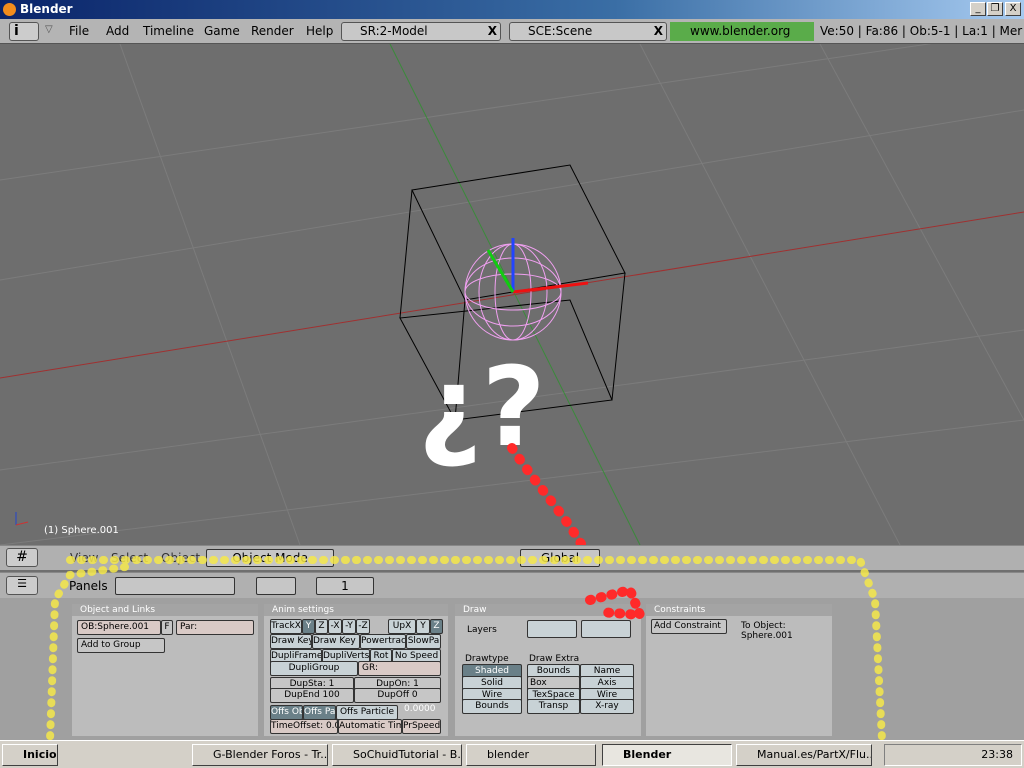  What do you see at coordinates (978, 9) in the screenshot?
I see `minimize-button: _` at bounding box center [978, 9].